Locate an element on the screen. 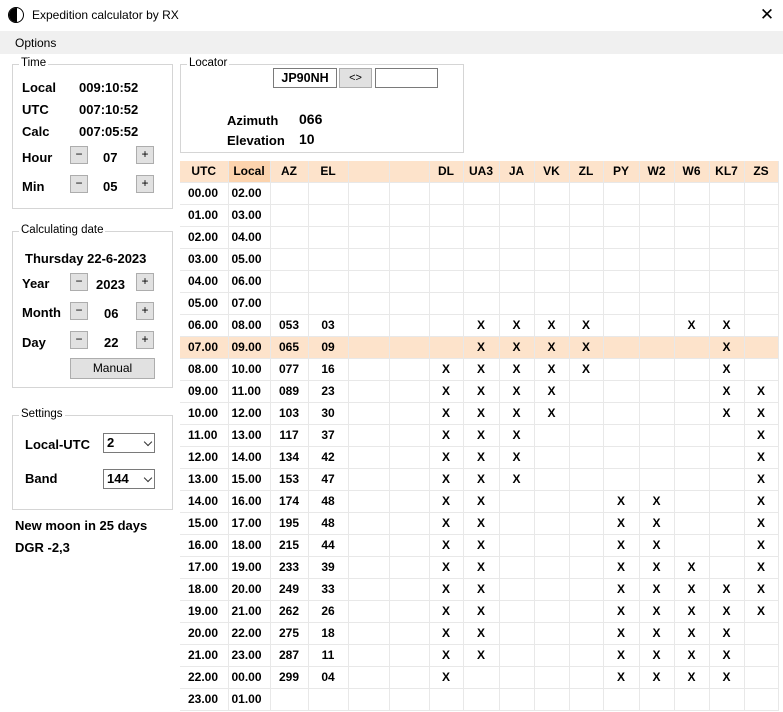 Image resolution: width=783 pixels, height=712 pixels. table-row: 18.00 20.00 249 33 X X X X X X X is located at coordinates (479, 589).